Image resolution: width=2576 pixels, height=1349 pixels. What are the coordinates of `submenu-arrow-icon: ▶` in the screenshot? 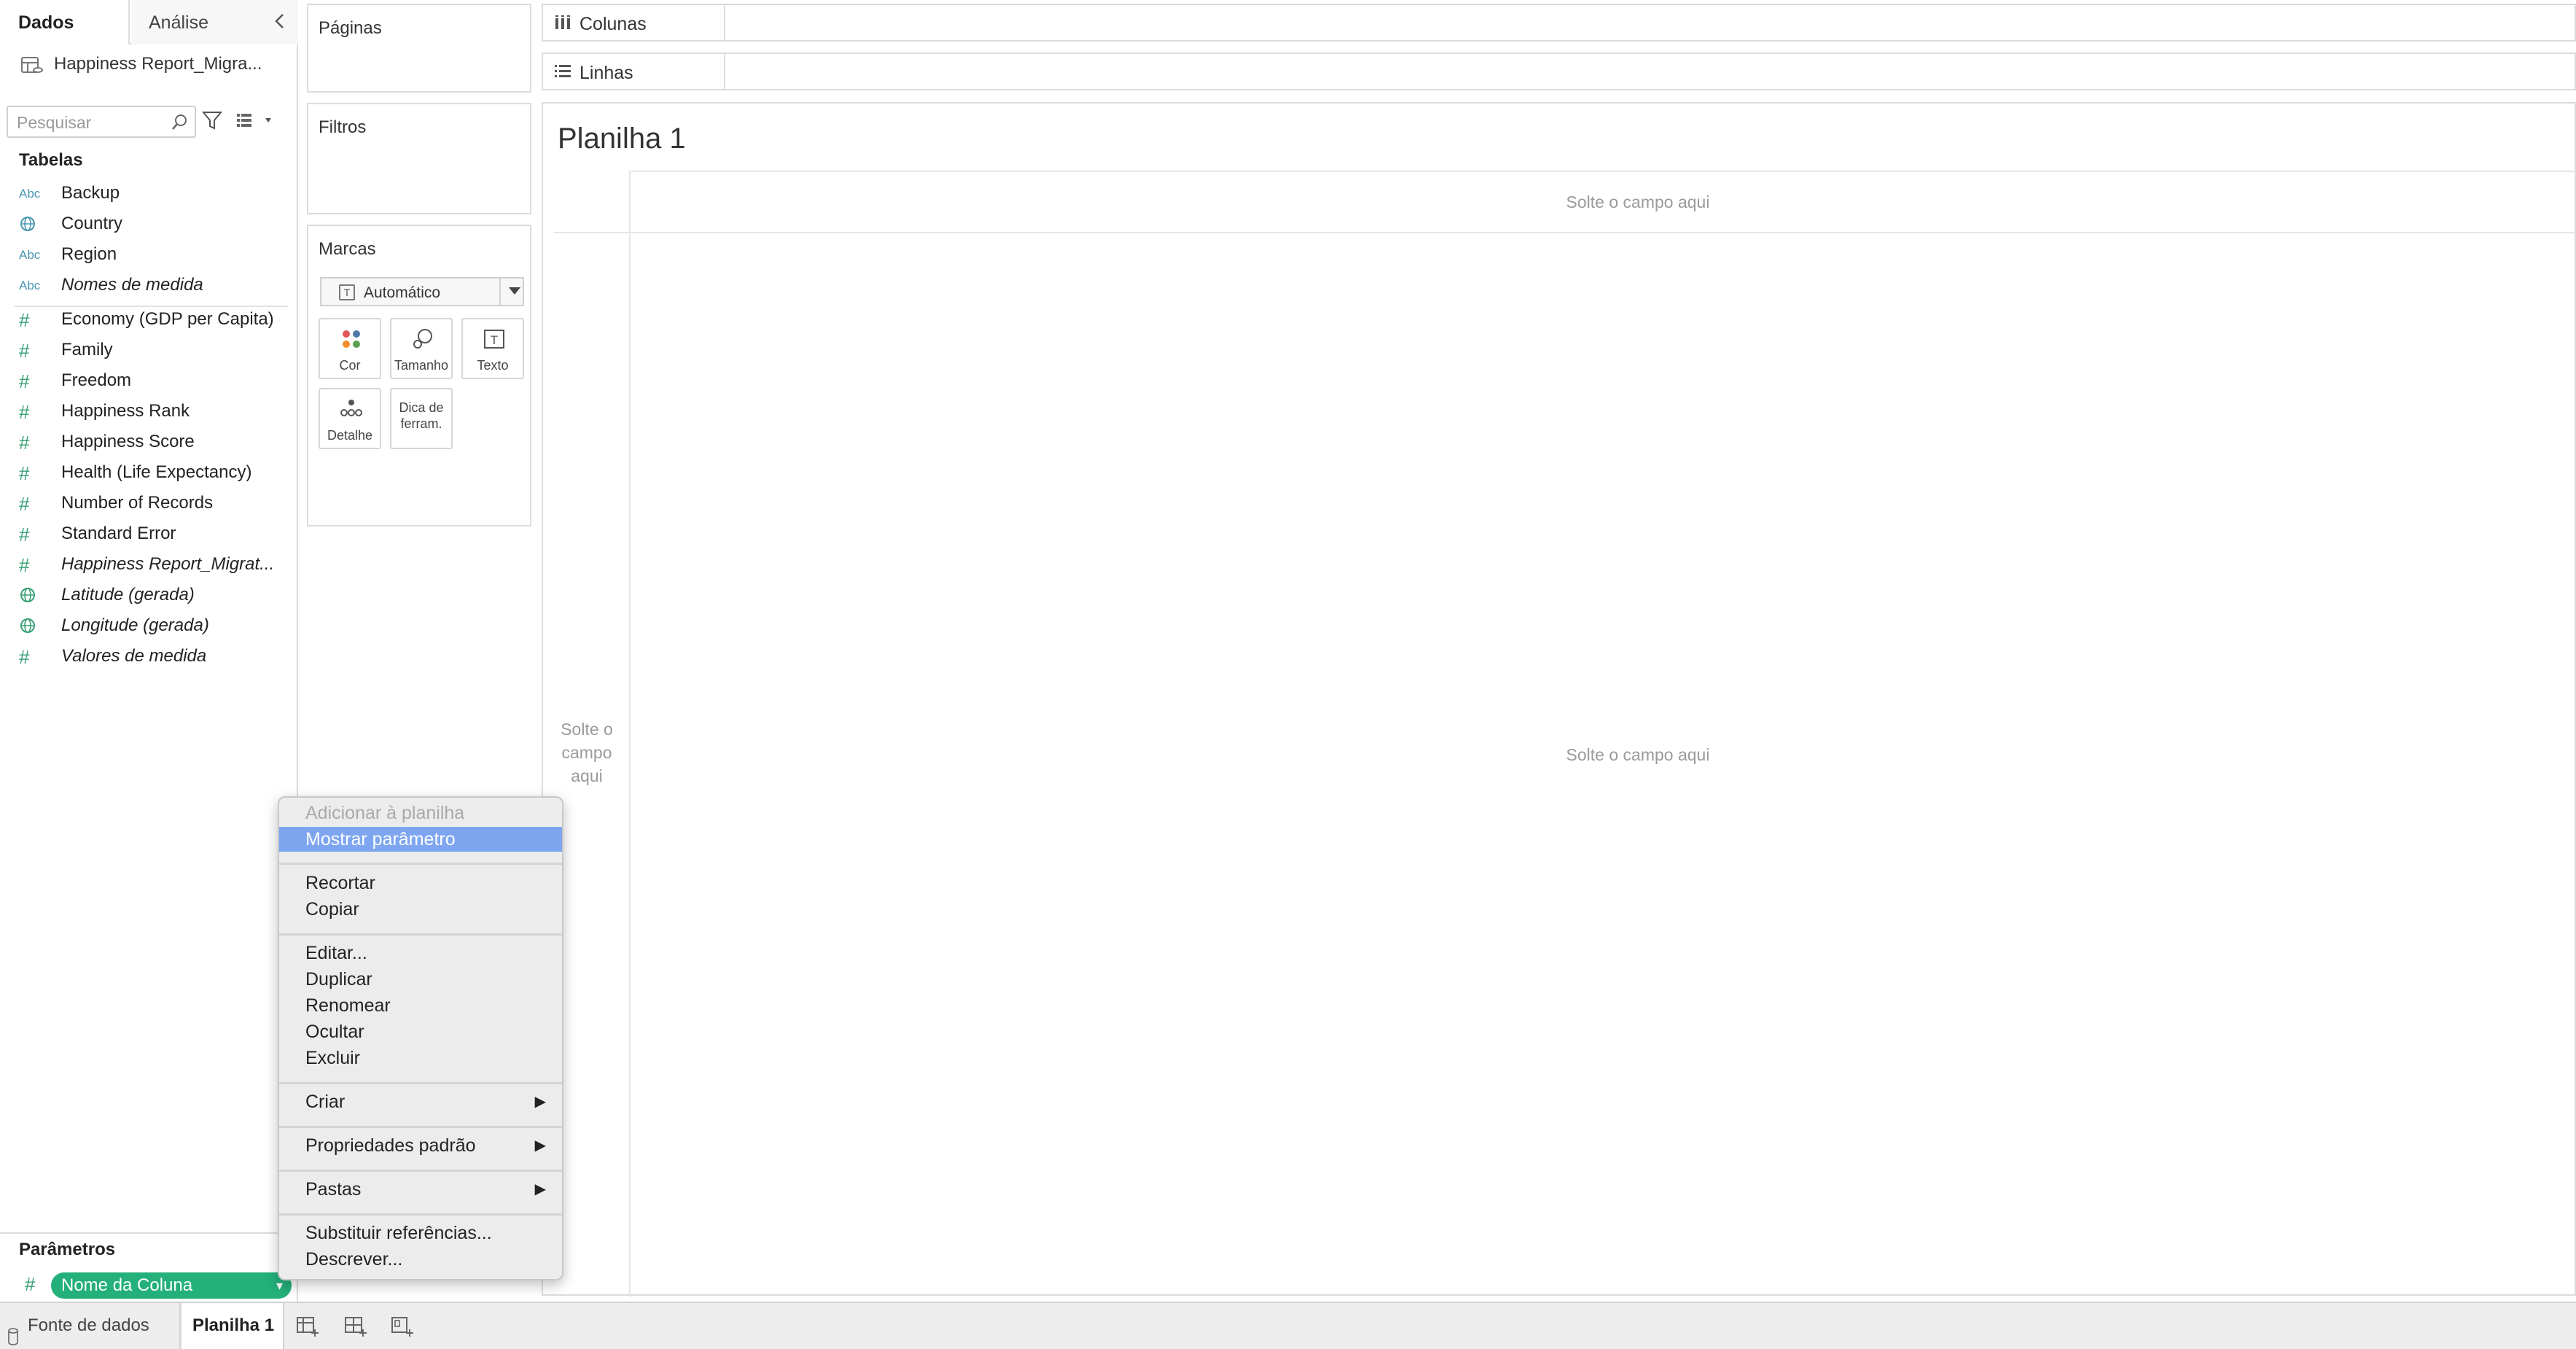 It's located at (540, 1189).